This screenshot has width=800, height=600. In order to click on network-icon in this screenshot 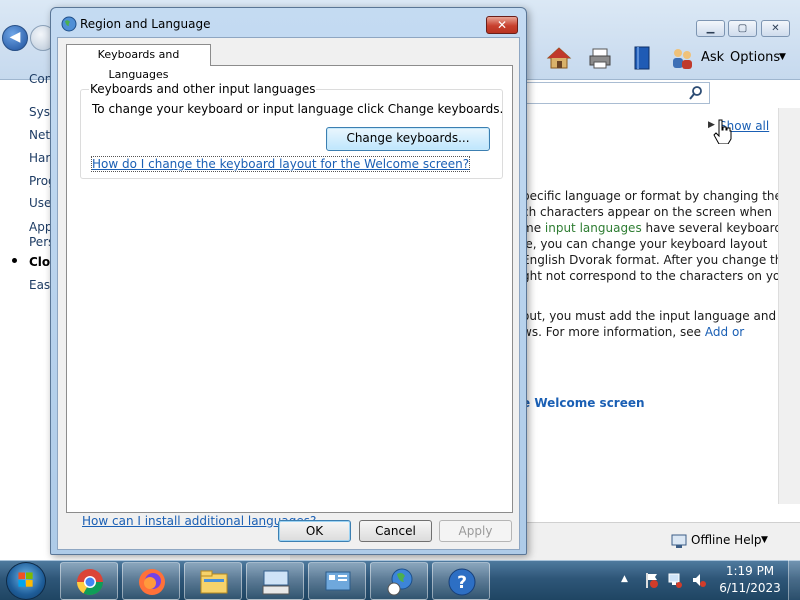, I will do `click(675, 580)`.